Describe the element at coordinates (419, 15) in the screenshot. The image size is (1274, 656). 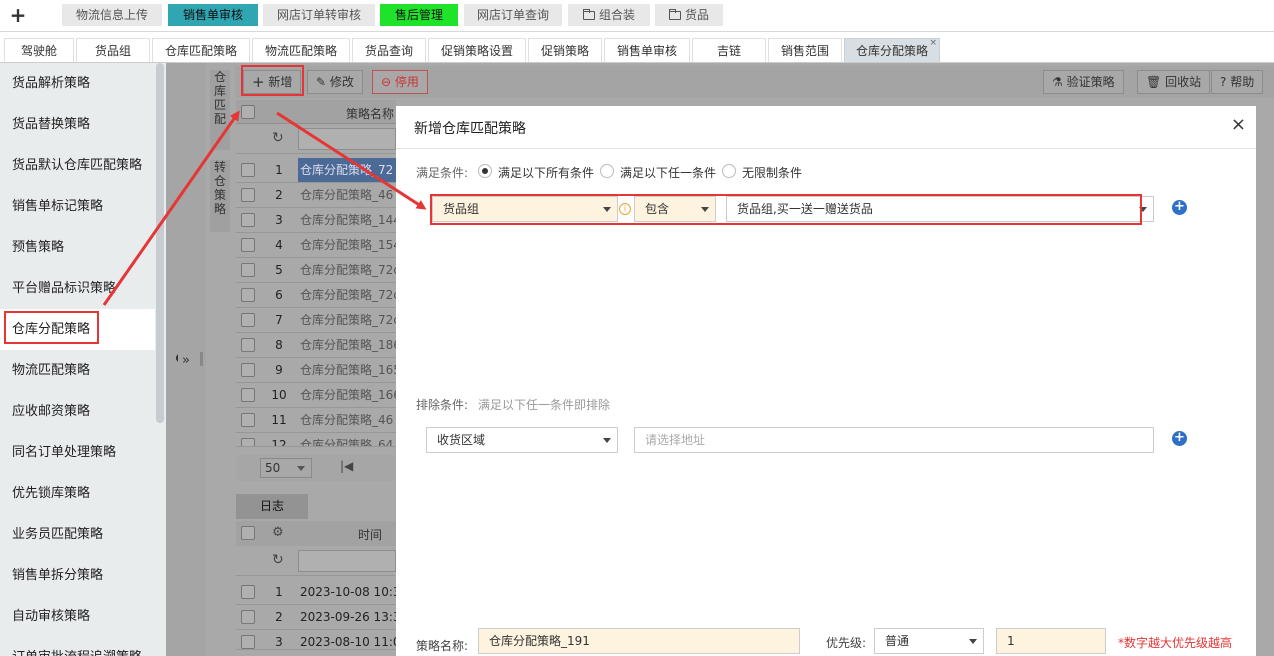
I see `tab-after-sales: 售后管理` at that location.